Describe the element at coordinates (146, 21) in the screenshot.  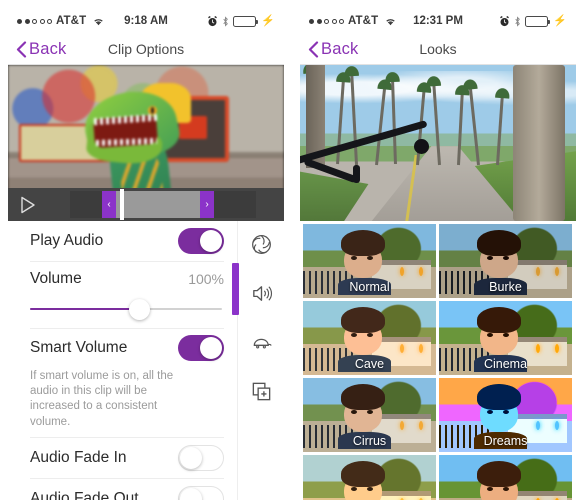
I see `status-bar-left: AT&T 9:18 AM ⚡` at that location.